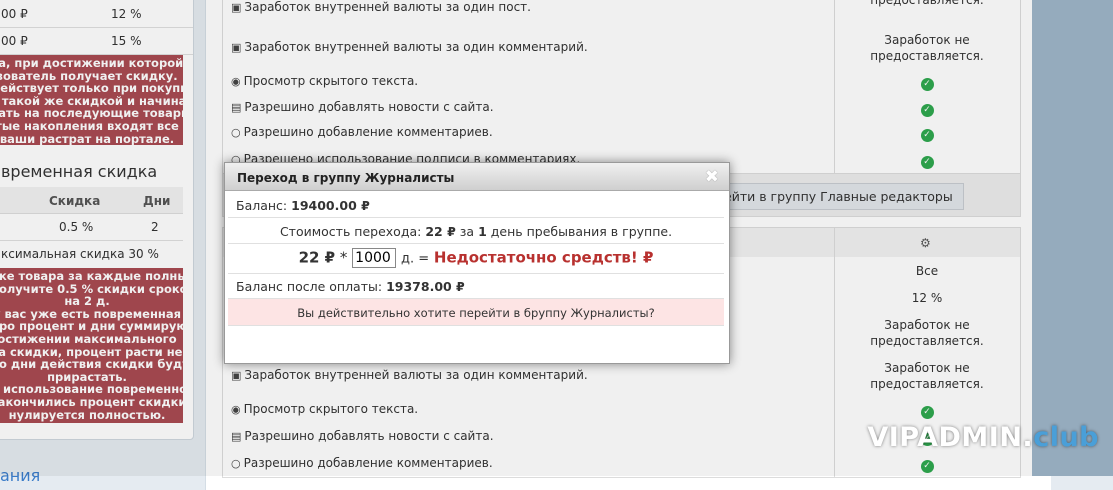 The height and width of the screenshot is (490, 1113). I want to click on cost-days: 1, so click(482, 231).